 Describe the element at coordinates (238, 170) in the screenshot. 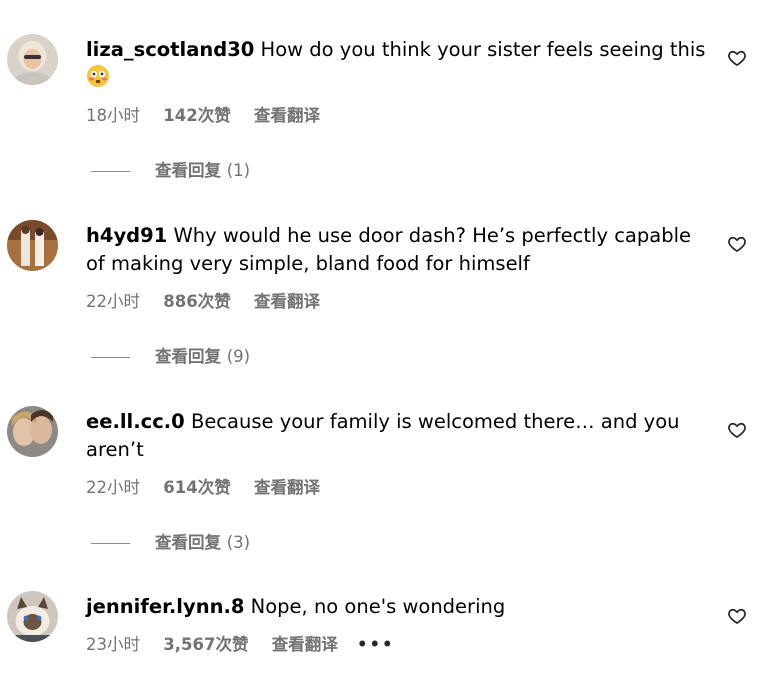

I see `replies-count: (1)` at that location.